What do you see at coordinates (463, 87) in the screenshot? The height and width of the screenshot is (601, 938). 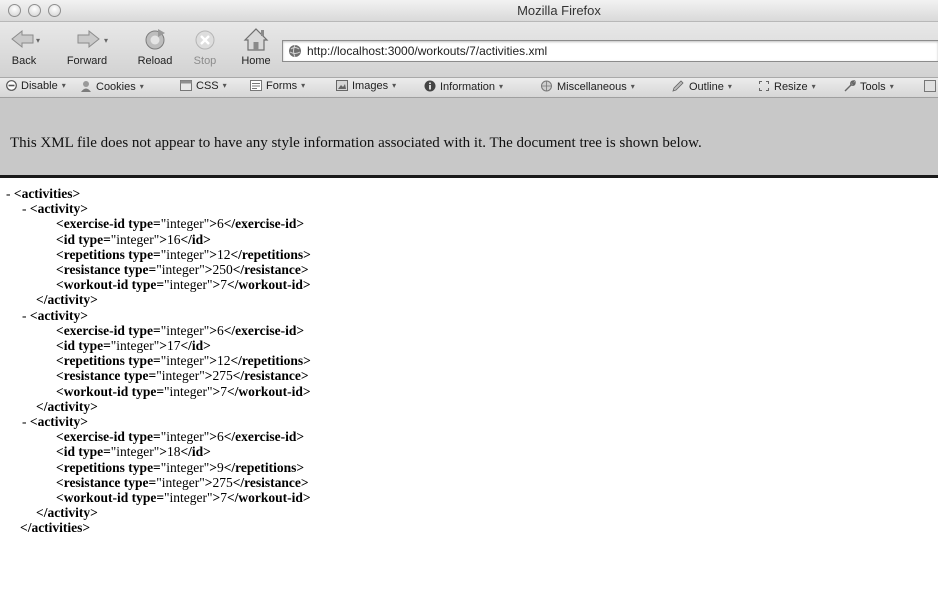 I see `information-menu: Information ▾` at bounding box center [463, 87].